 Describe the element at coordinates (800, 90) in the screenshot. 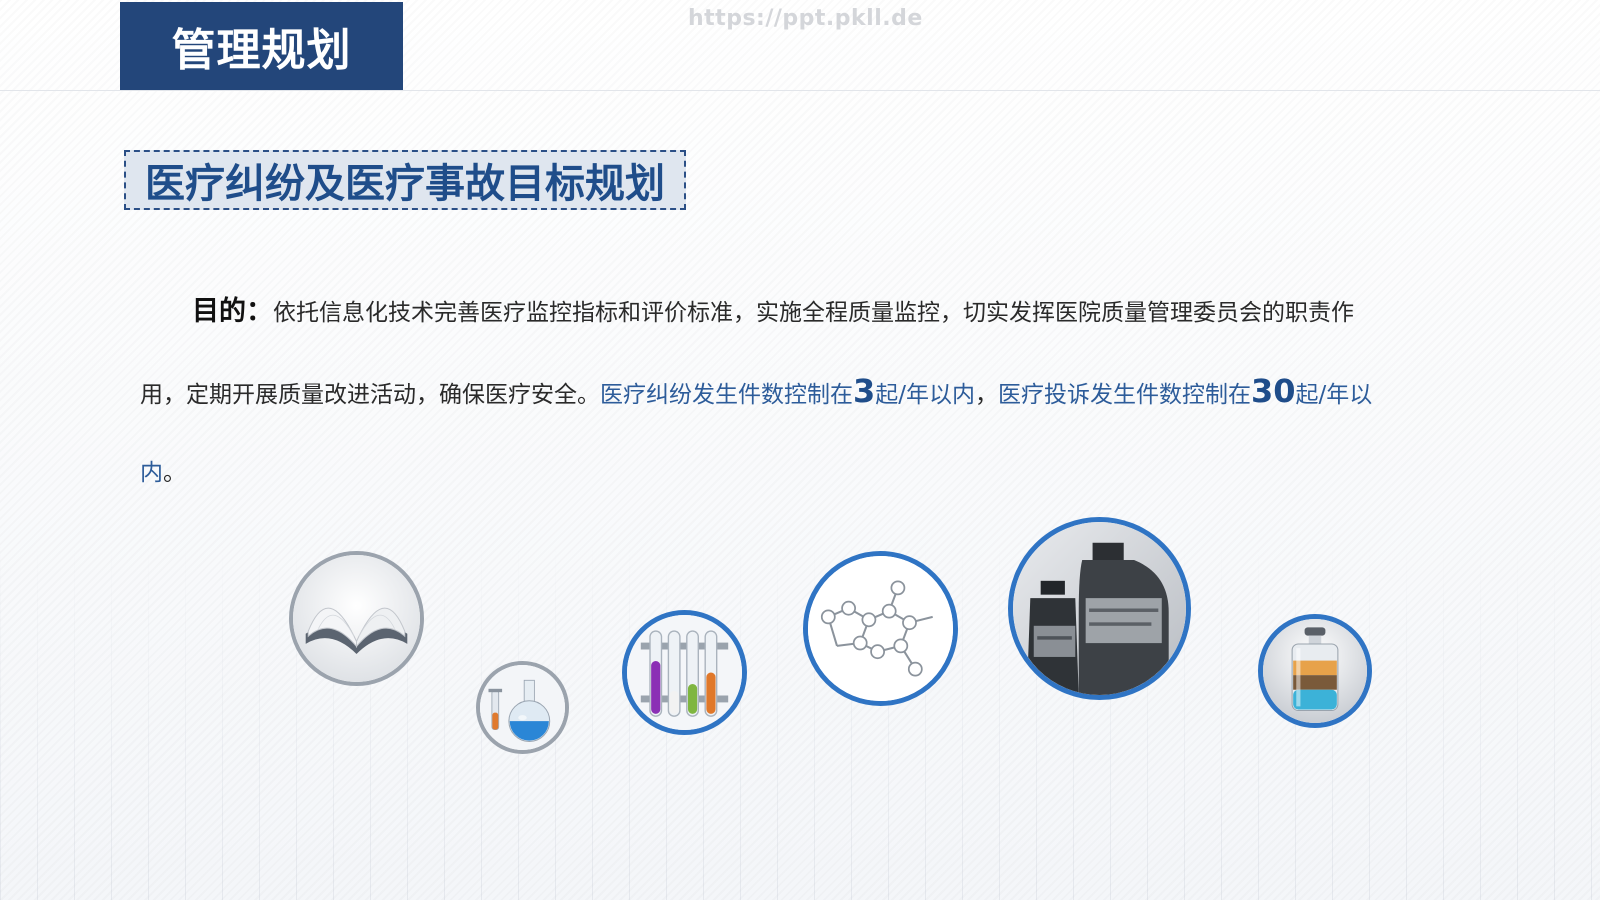

I see `header-divider` at that location.